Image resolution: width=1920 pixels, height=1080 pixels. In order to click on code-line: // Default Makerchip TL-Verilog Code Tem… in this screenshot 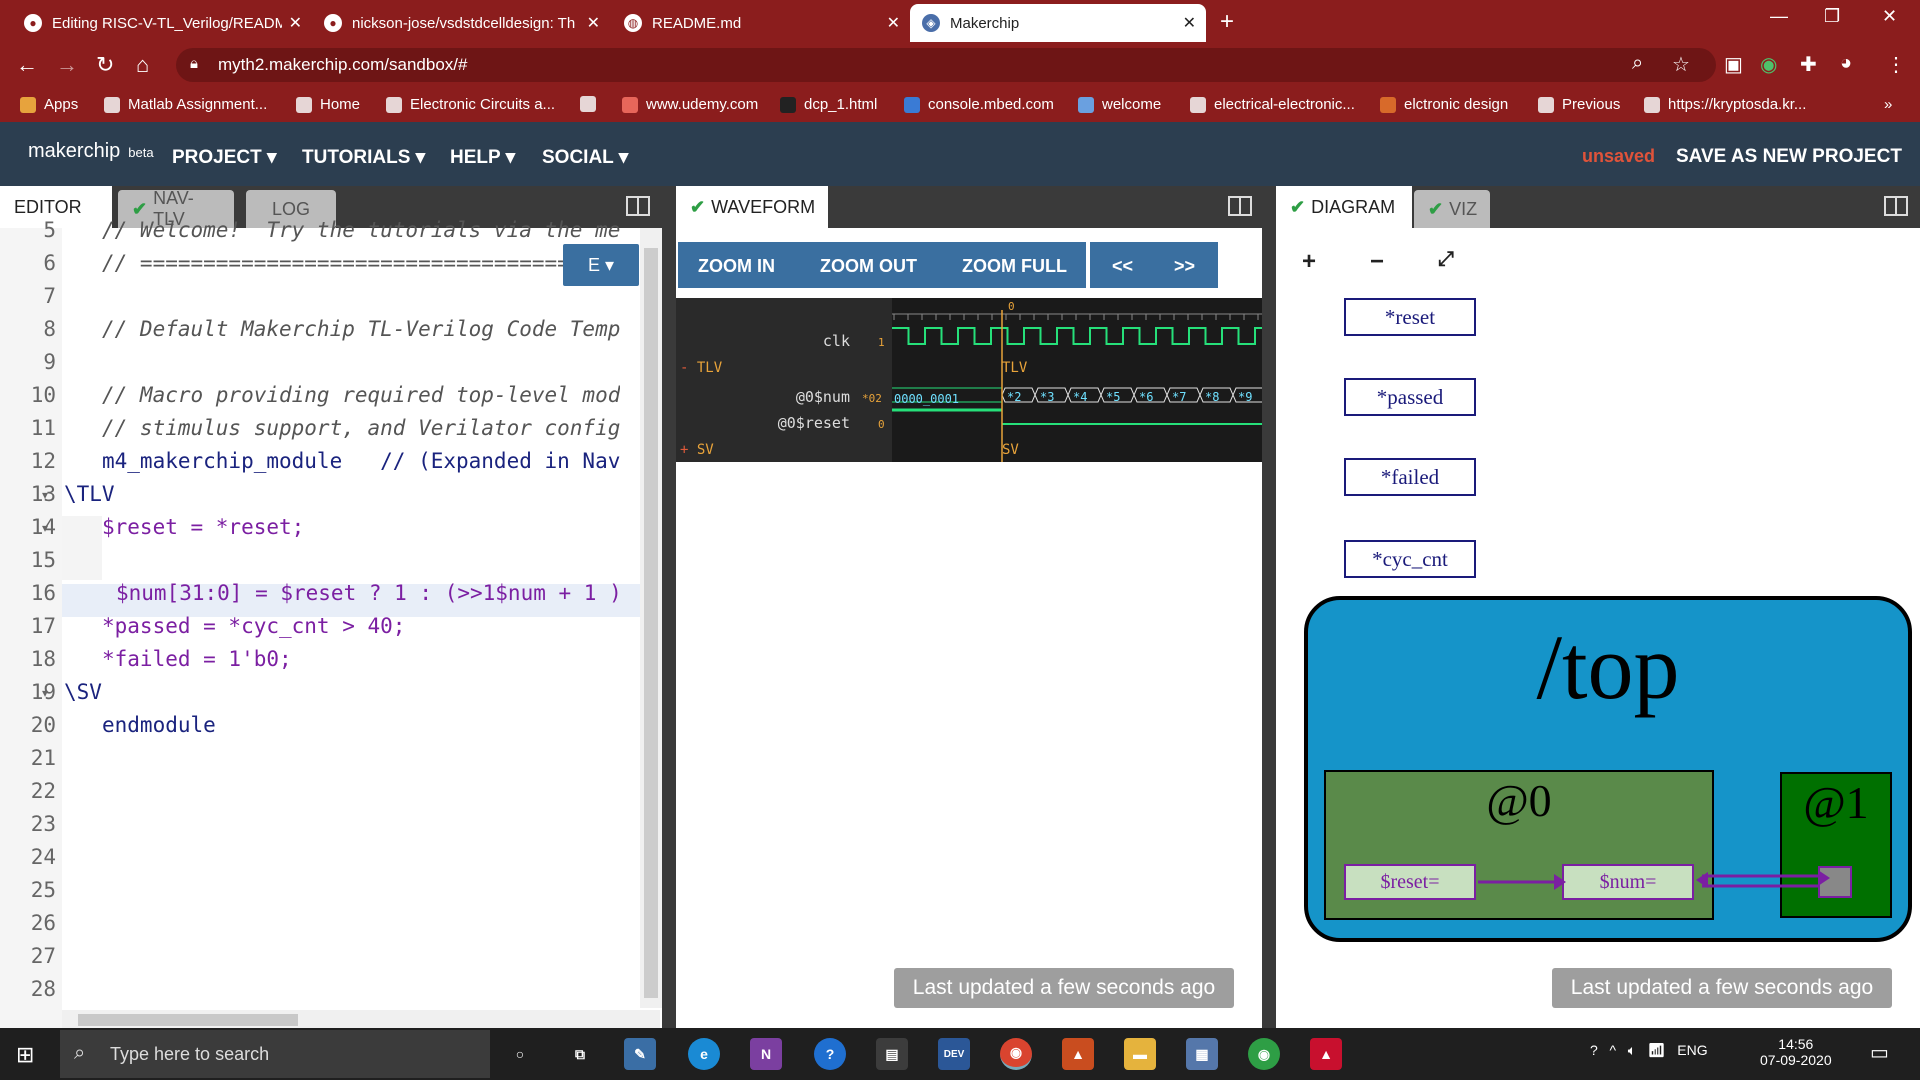, I will do `click(361, 329)`.